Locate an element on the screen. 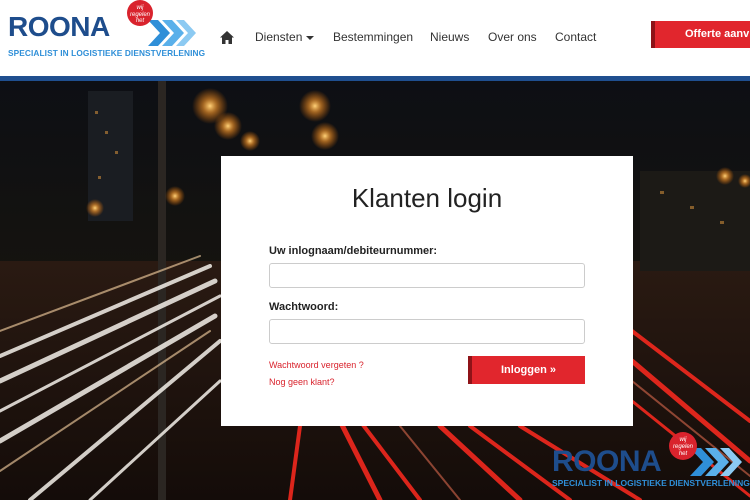  footer-logo-badge: wij regelen het is located at coordinates (683, 446).